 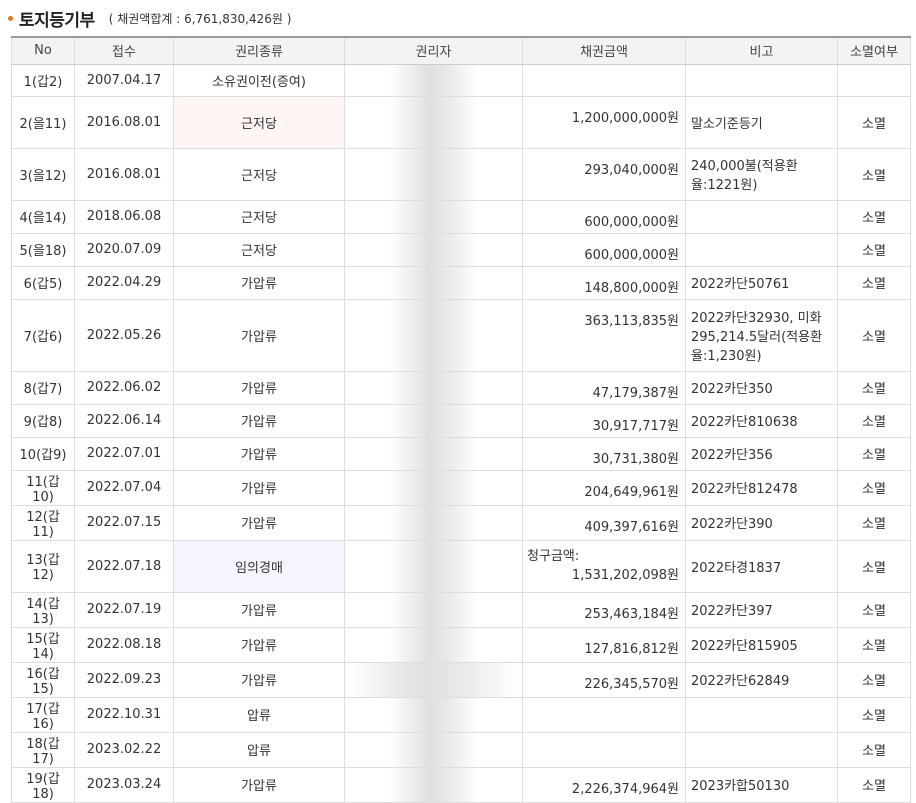 I want to click on table-row: 17(갑16) 2022.10.31 압류 소멸, so click(x=461, y=714).